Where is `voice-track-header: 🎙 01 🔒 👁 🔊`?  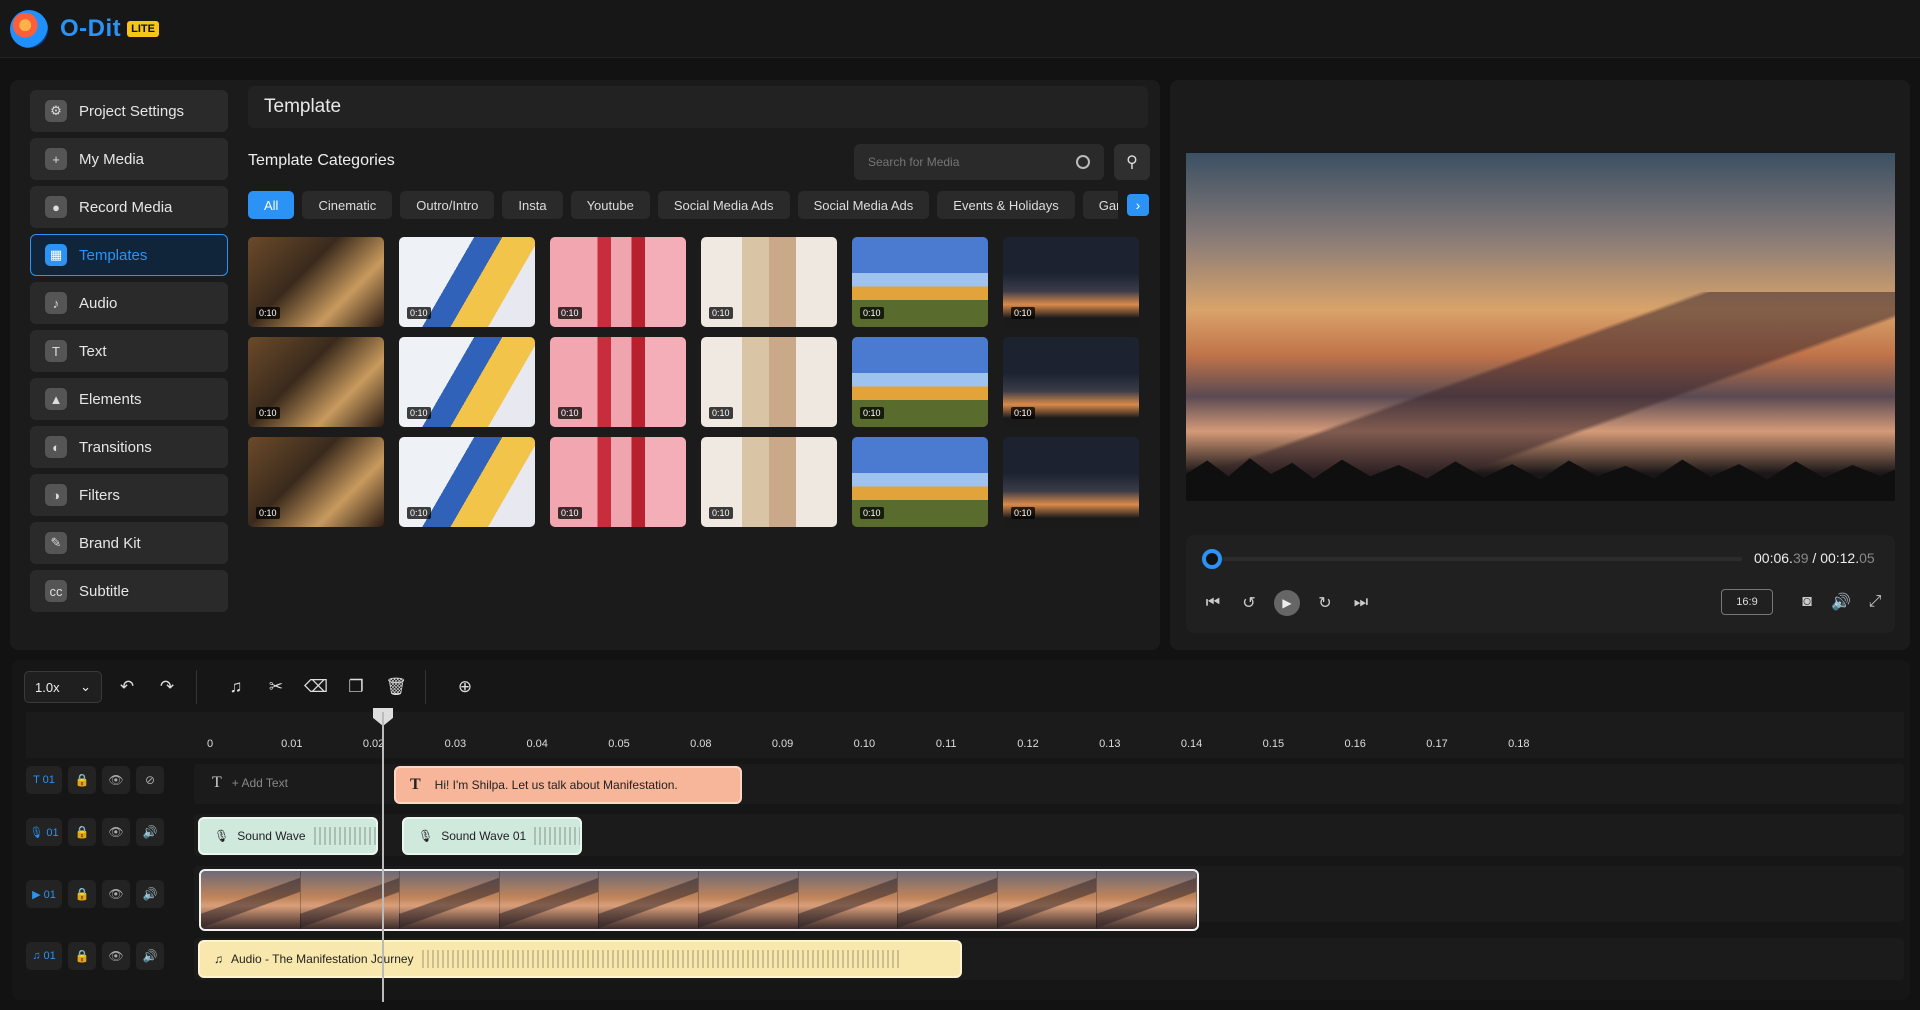
voice-track-header: 🎙 01 🔒 👁 🔊 is located at coordinates (108, 832).